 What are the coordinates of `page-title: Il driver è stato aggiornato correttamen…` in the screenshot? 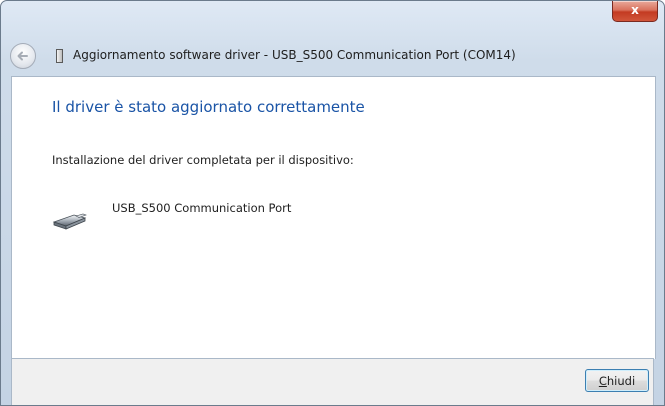 It's located at (208, 107).